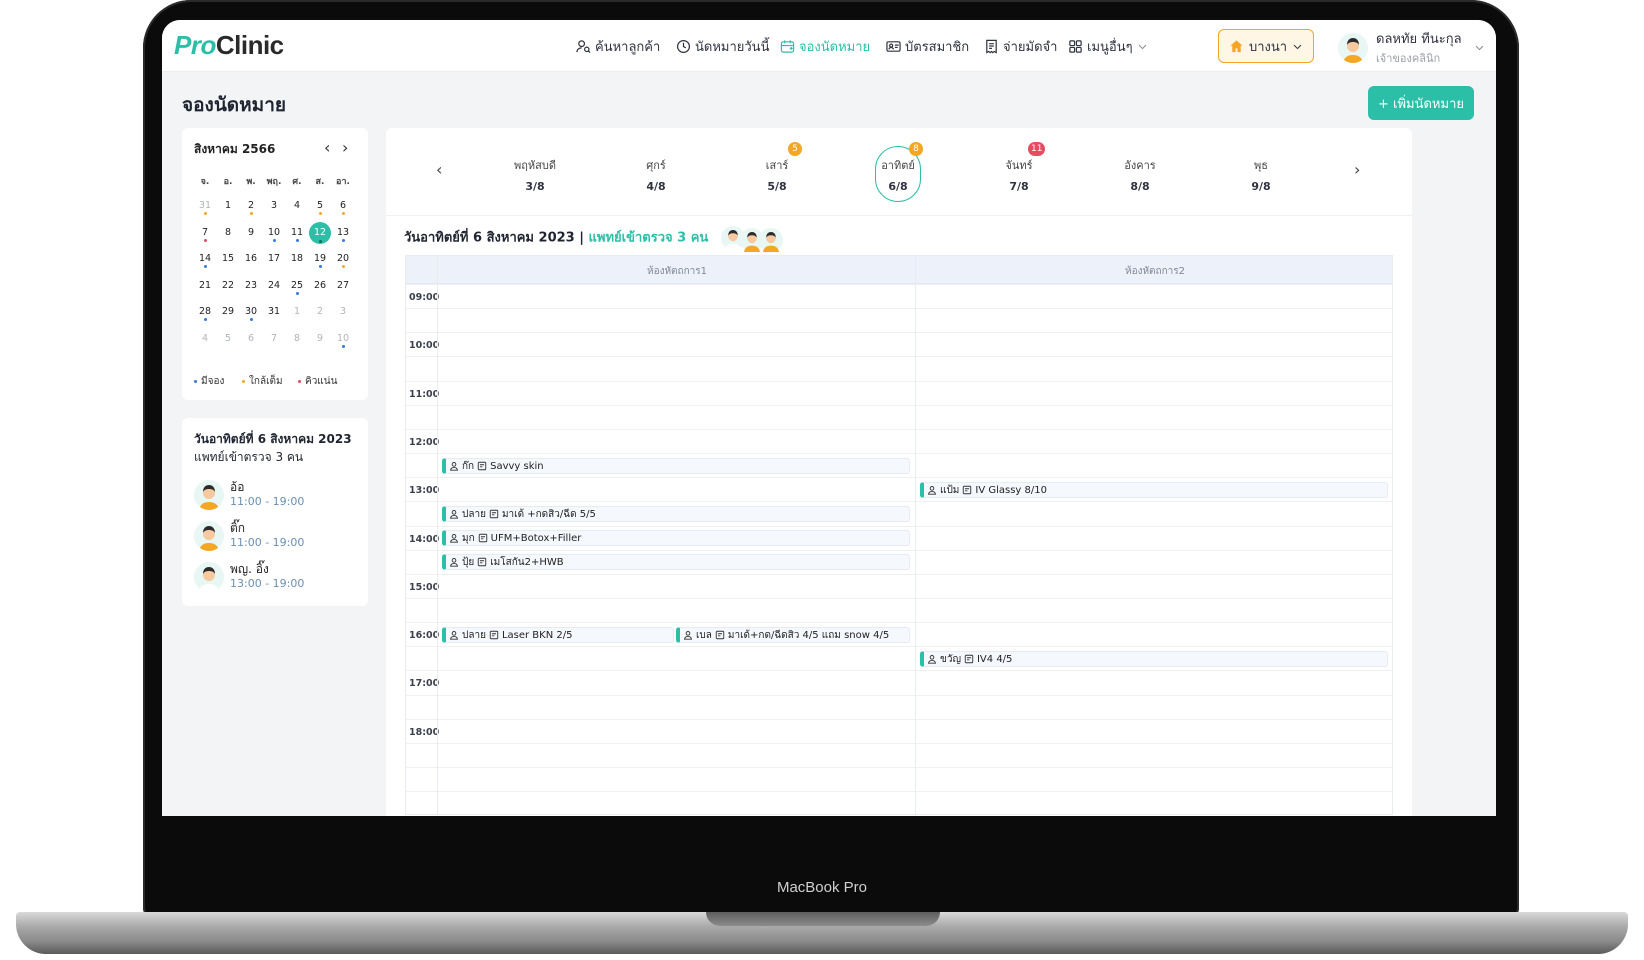 The image size is (1644, 960). Describe the element at coordinates (1408, 58) in the screenshot. I see `user-role: เจ้าของคลินิก` at that location.